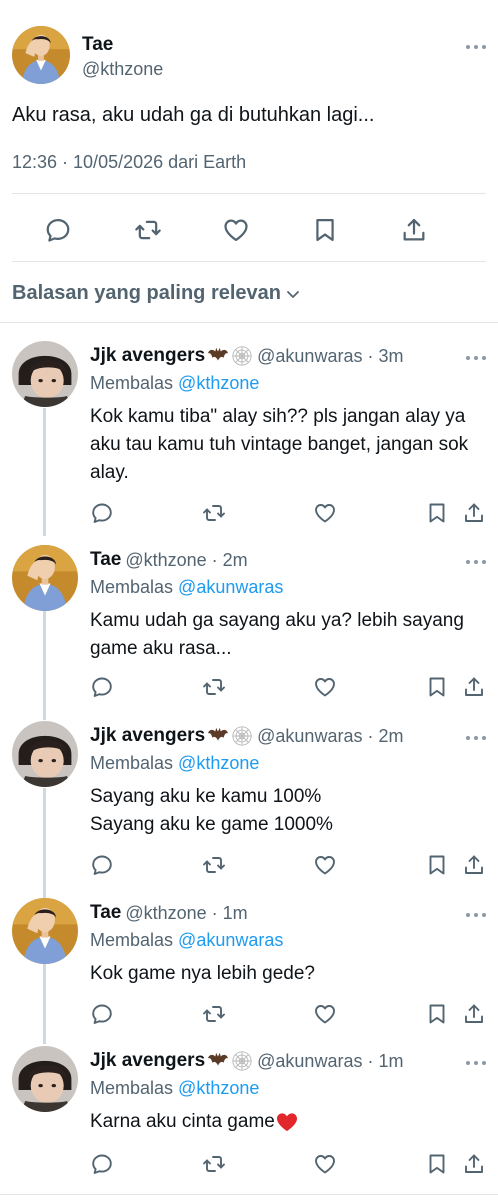 This screenshot has height=1200, width=498. What do you see at coordinates (182, 1121) in the screenshot?
I see `reply-text: Karna aku cinta game` at bounding box center [182, 1121].